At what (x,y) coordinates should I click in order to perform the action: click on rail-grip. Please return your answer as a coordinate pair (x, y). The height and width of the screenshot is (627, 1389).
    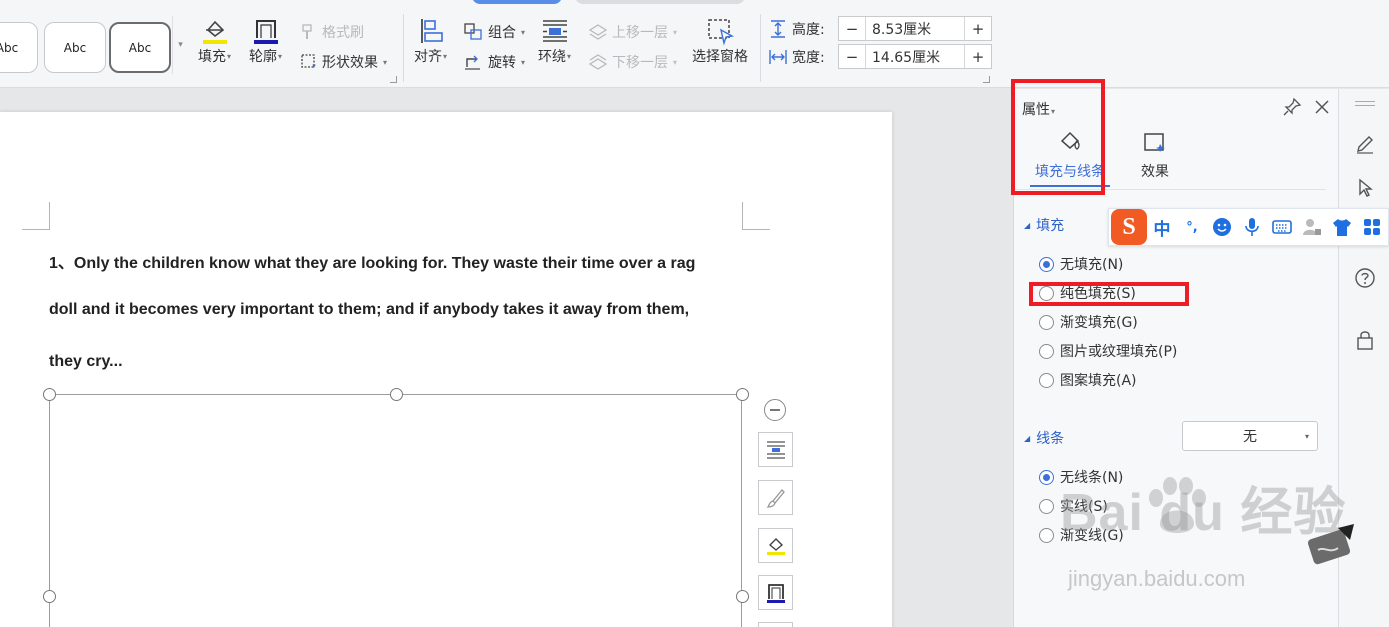
    Looking at the image, I should click on (1365, 101).